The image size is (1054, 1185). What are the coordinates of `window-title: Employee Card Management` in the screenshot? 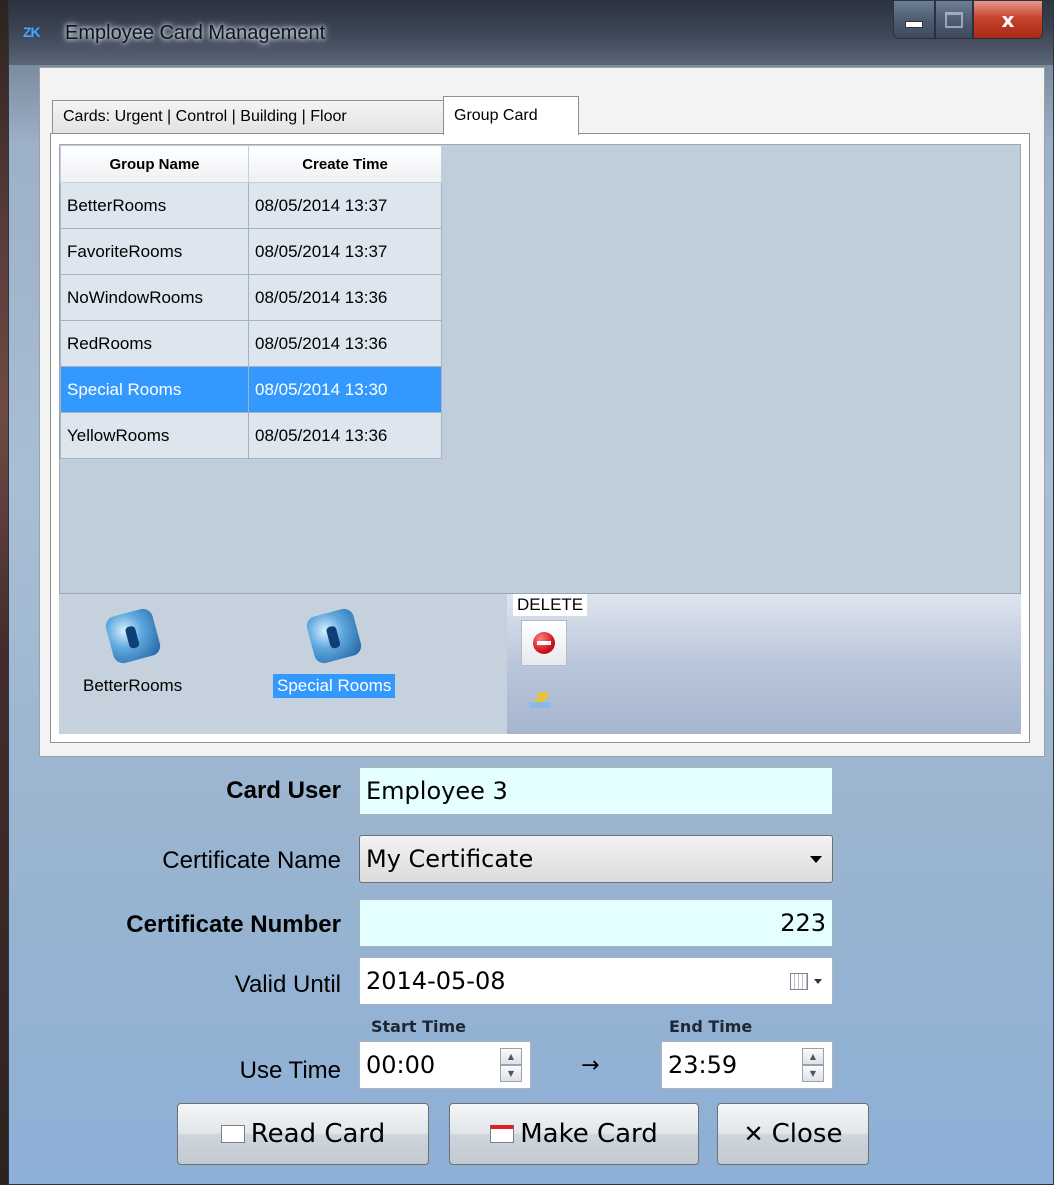 It's located at (195, 33).